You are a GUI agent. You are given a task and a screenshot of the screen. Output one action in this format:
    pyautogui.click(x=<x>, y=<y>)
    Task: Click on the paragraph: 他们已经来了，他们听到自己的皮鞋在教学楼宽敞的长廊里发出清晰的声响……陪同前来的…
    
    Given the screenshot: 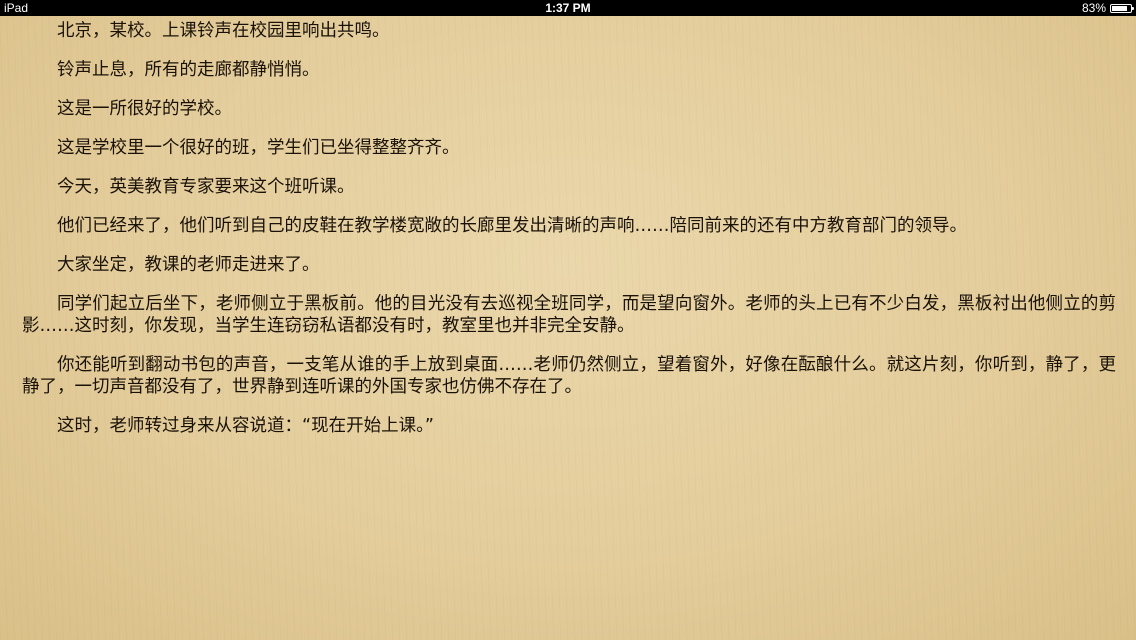 What is the action you would take?
    pyautogui.click(x=512, y=226)
    